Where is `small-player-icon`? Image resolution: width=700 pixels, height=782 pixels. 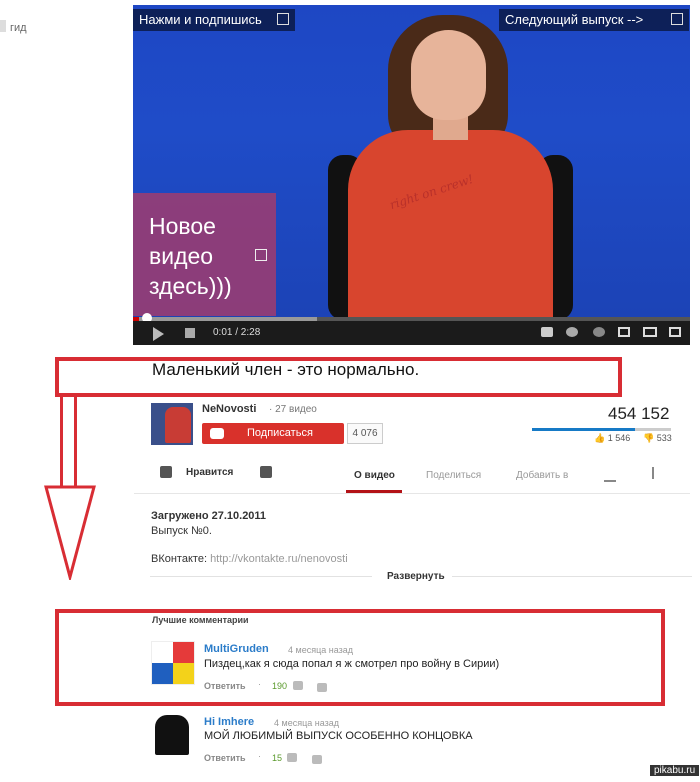
small-player-icon is located at coordinates (624, 332).